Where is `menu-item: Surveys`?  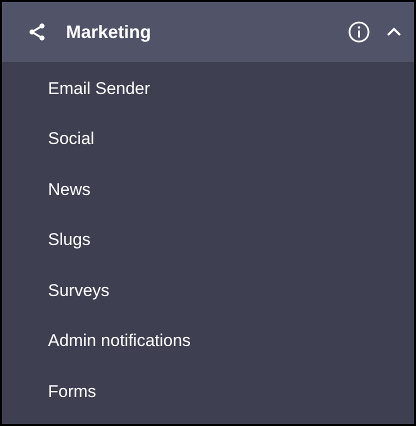 menu-item: Surveys is located at coordinates (79, 290).